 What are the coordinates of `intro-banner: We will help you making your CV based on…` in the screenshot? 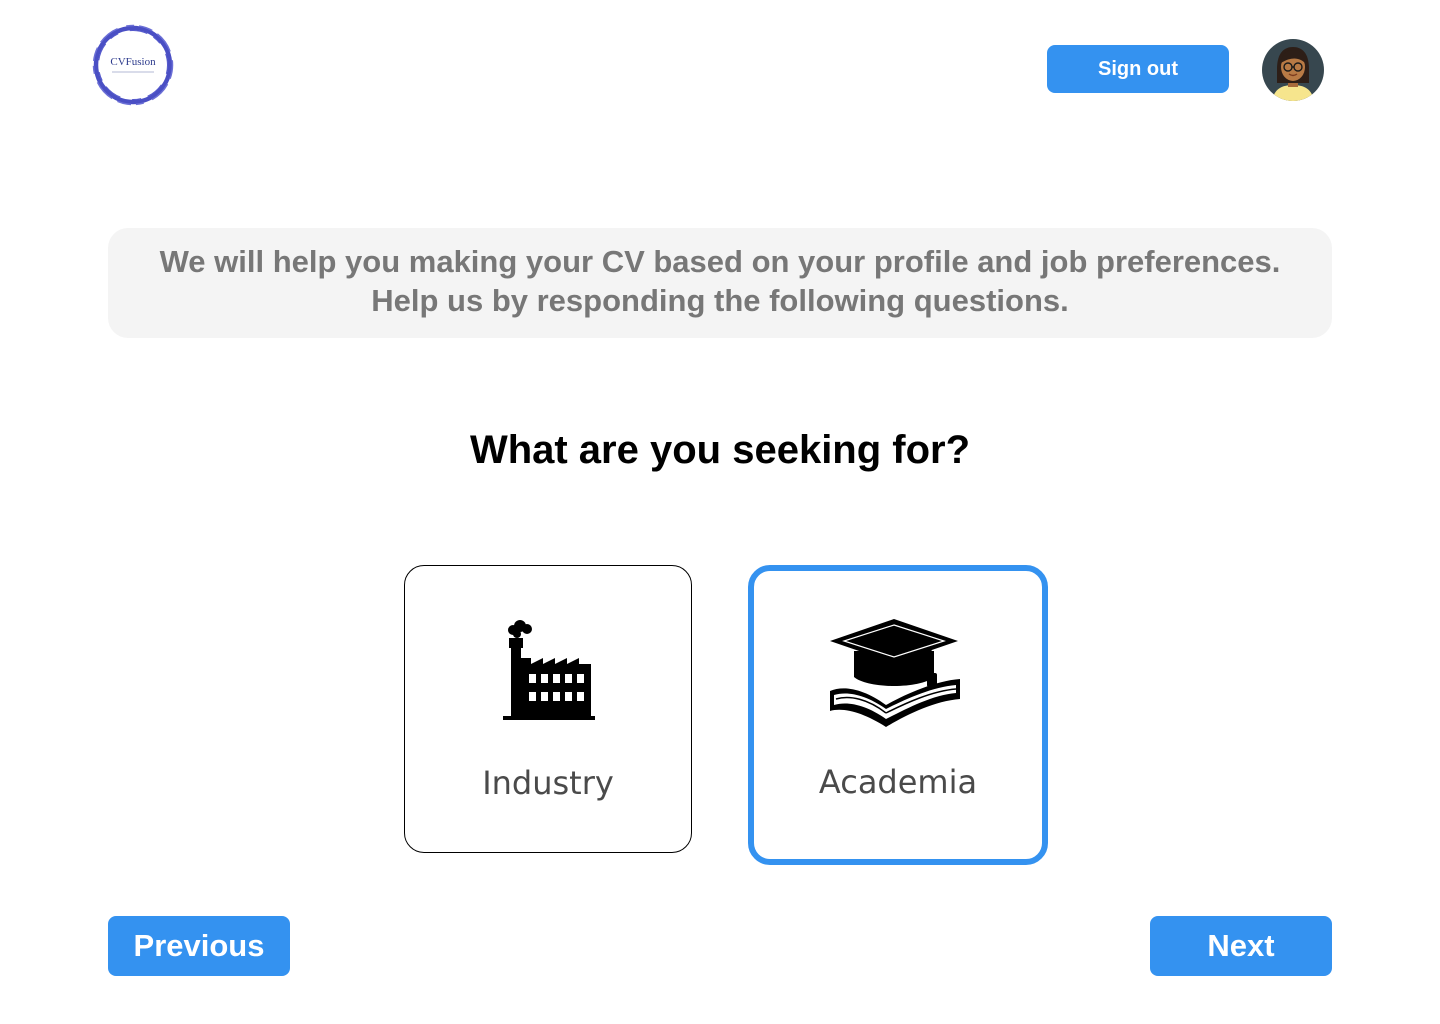 It's located at (720, 283).